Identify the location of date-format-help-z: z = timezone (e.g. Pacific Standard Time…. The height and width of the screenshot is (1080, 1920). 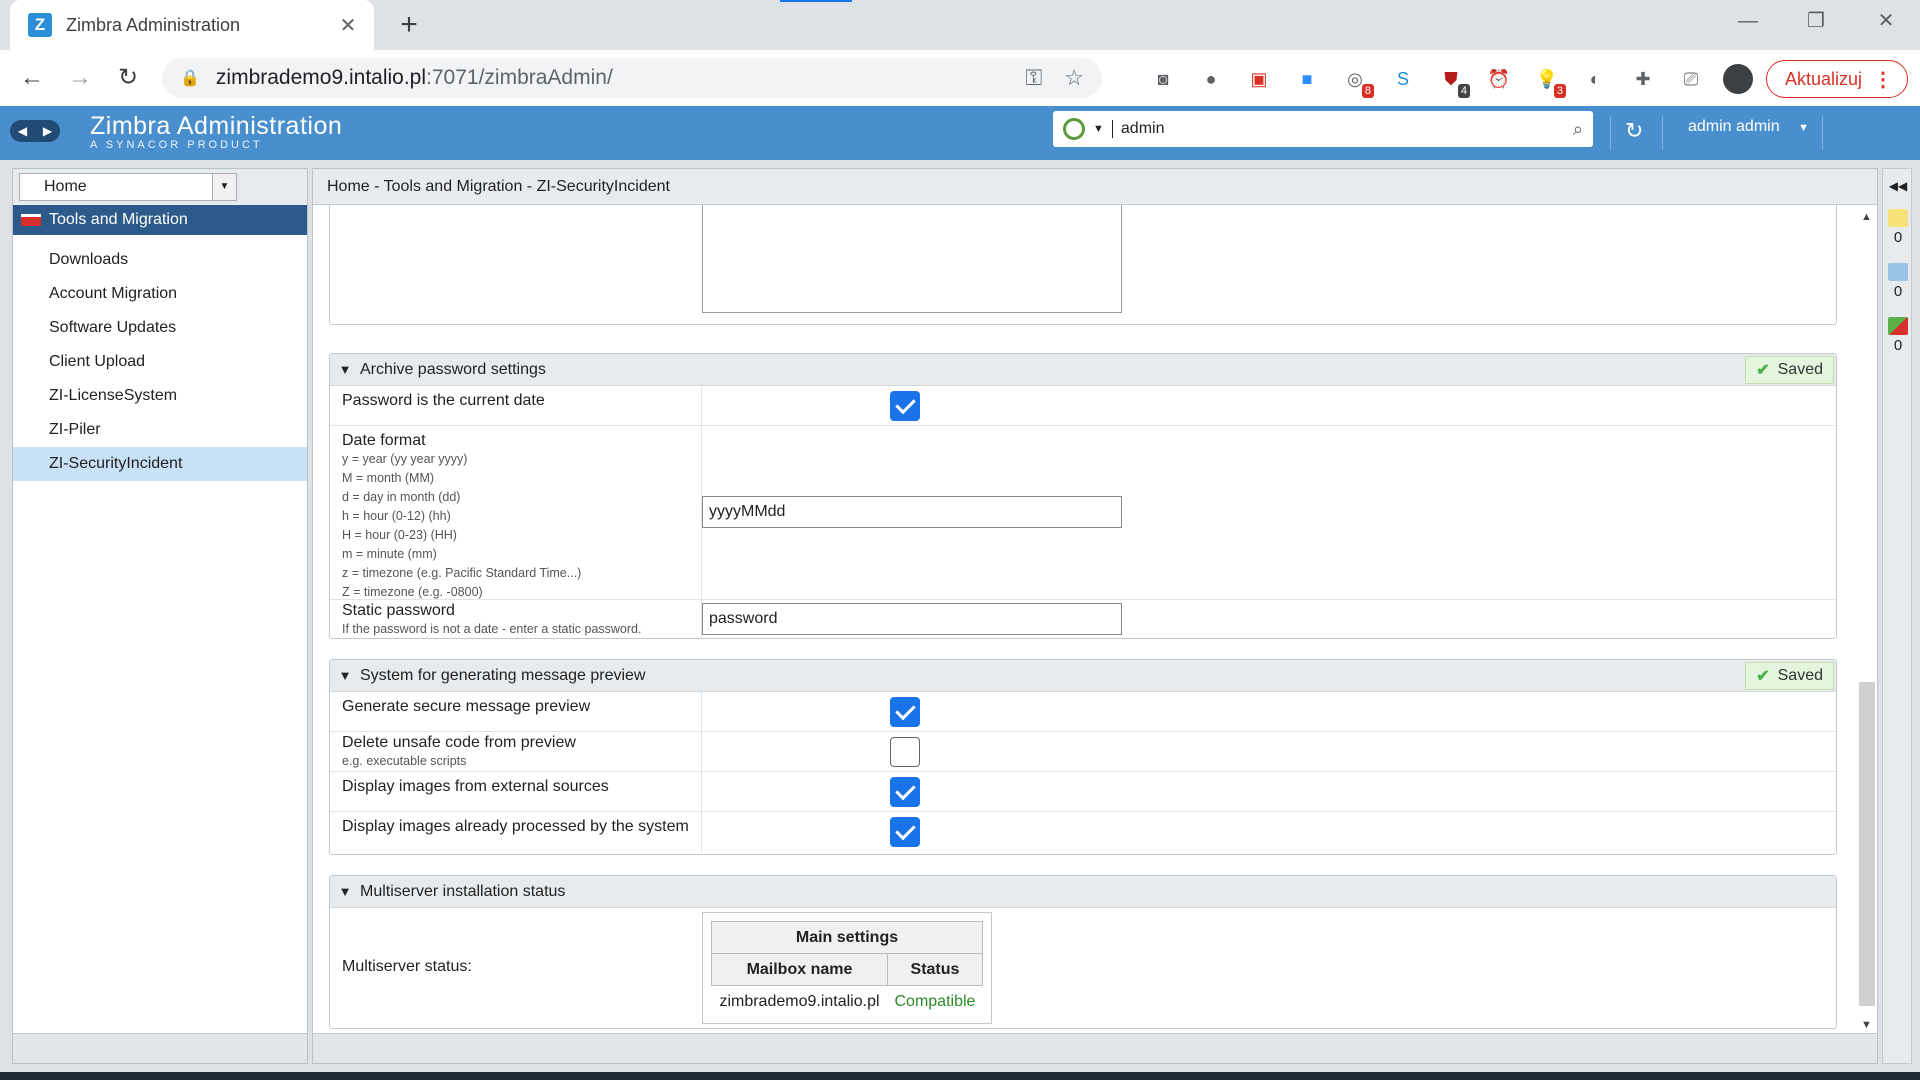
(462, 573).